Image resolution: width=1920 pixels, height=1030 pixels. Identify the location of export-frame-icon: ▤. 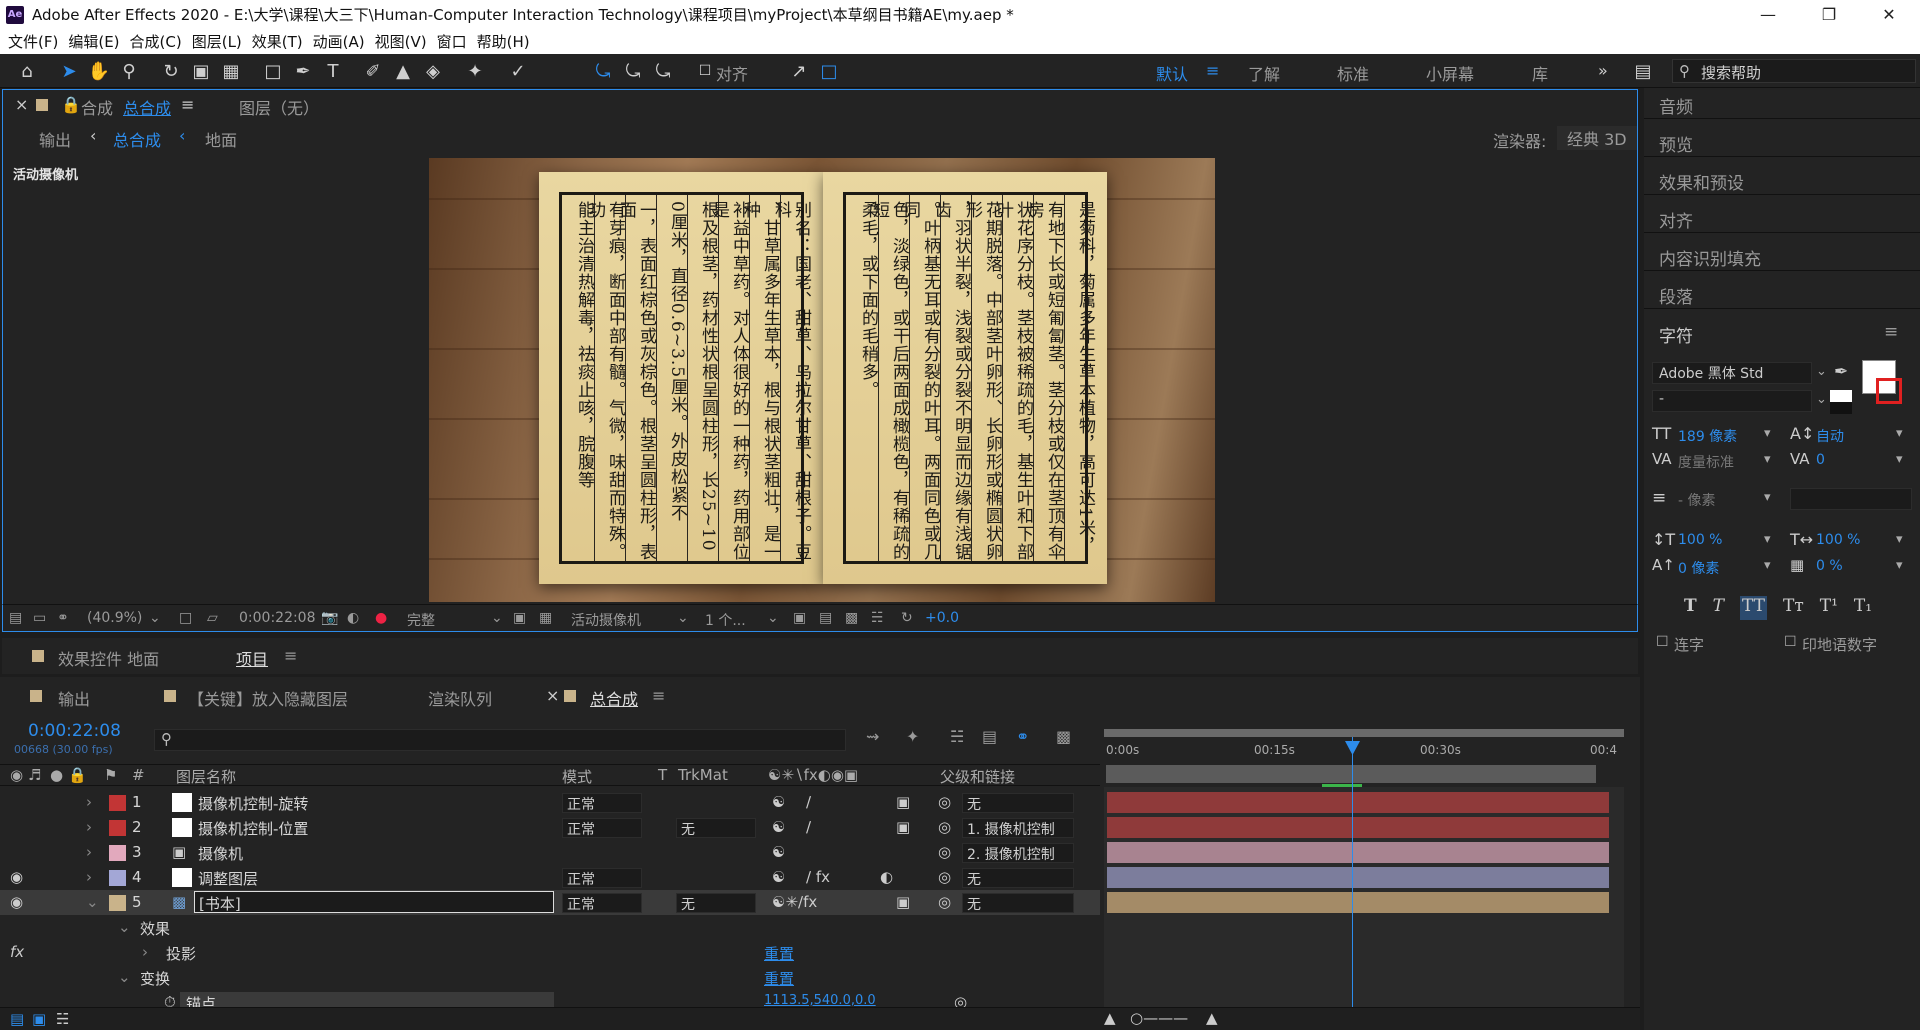
(825, 618).